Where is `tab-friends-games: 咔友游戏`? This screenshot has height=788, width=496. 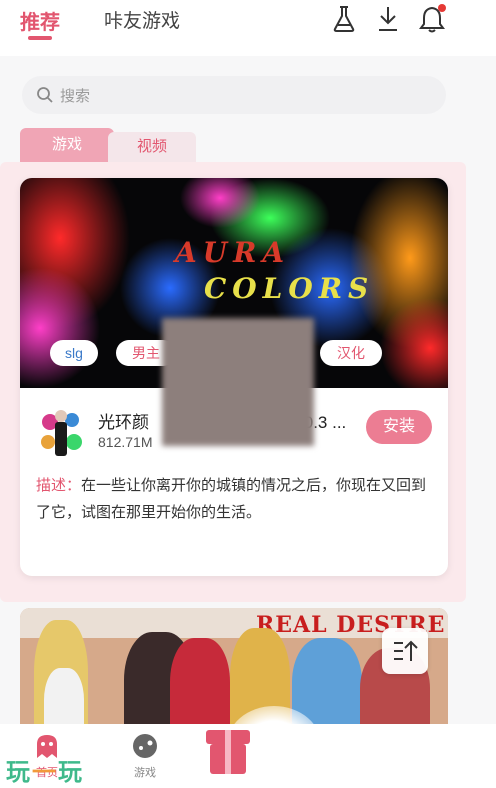 tab-friends-games: 咔友游戏 is located at coordinates (142, 19).